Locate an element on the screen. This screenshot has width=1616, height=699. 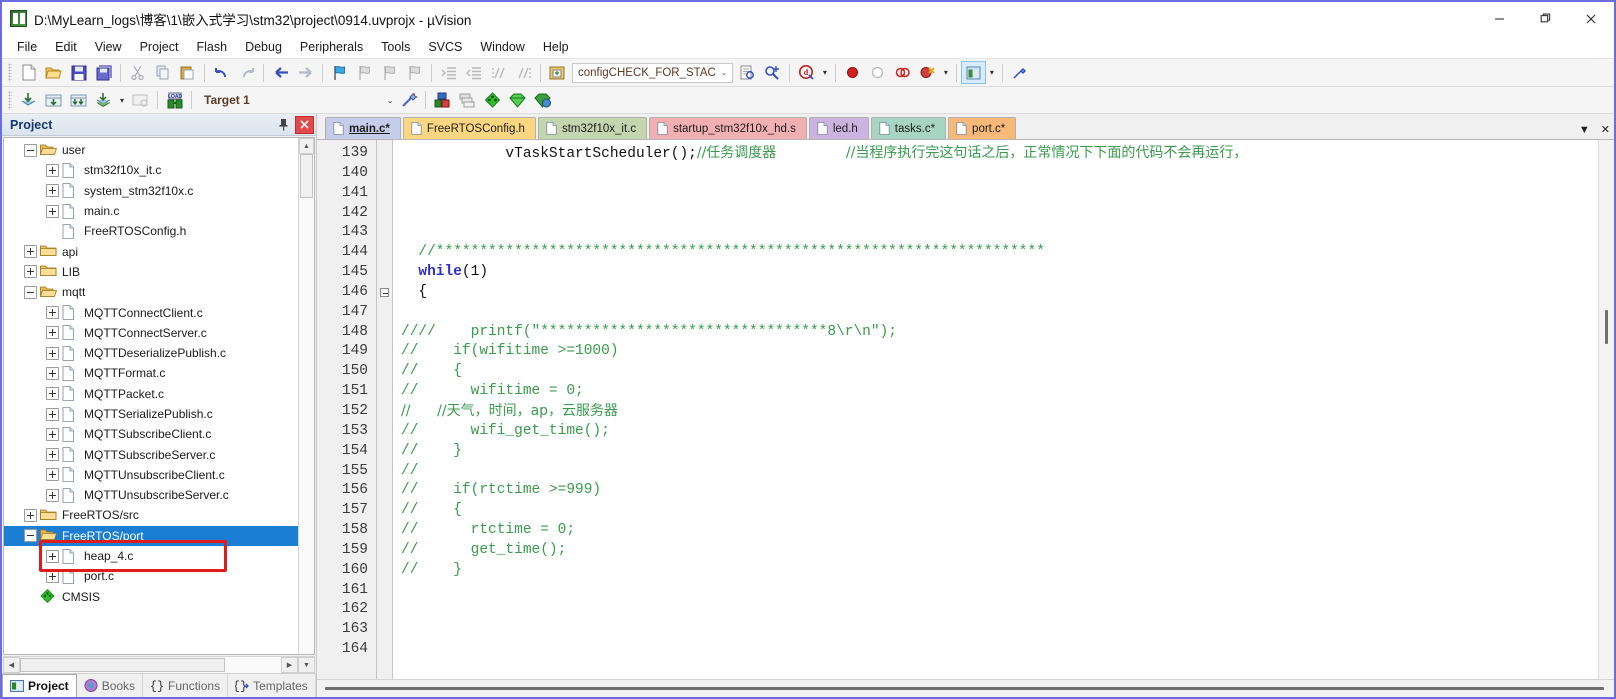
close-icon is located at coordinates (304, 124).